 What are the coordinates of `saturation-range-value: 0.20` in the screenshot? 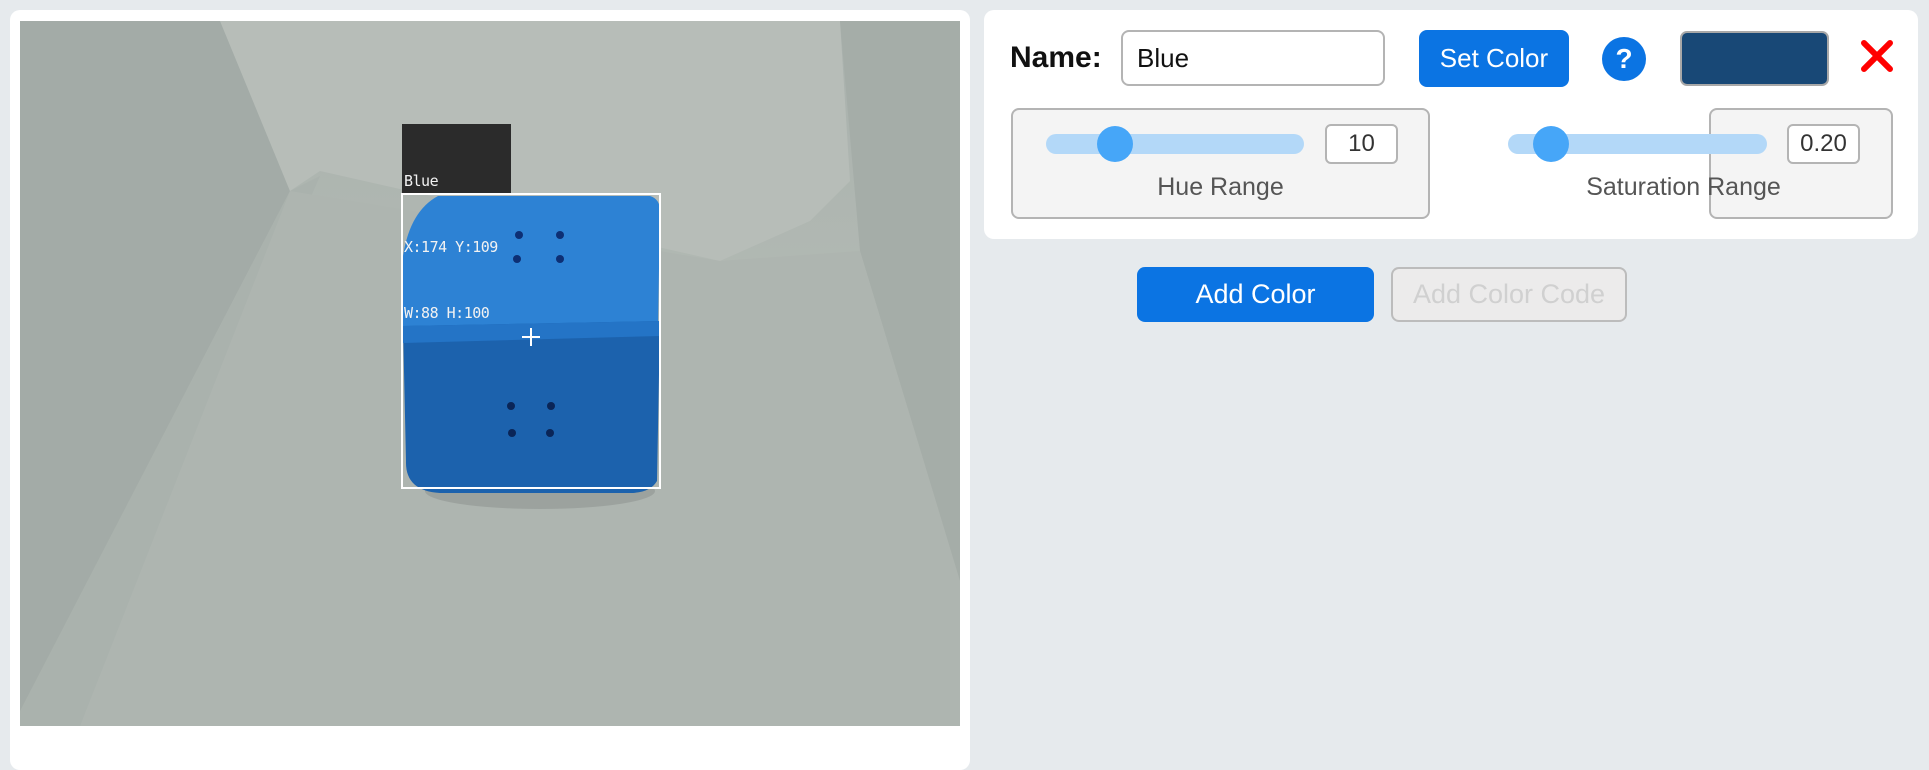 It's located at (1823, 144).